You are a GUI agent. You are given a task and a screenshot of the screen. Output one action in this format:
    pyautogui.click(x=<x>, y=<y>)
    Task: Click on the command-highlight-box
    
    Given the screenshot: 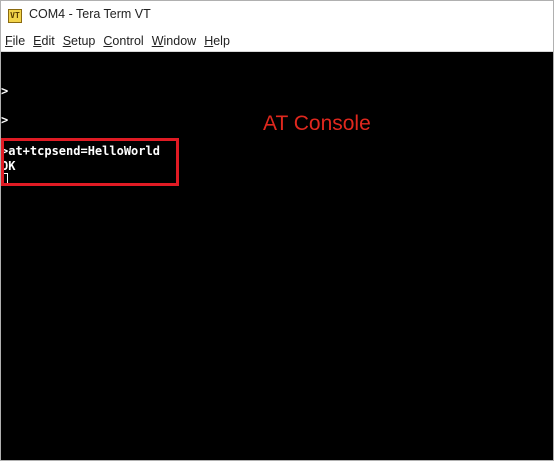 What is the action you would take?
    pyautogui.click(x=90, y=162)
    